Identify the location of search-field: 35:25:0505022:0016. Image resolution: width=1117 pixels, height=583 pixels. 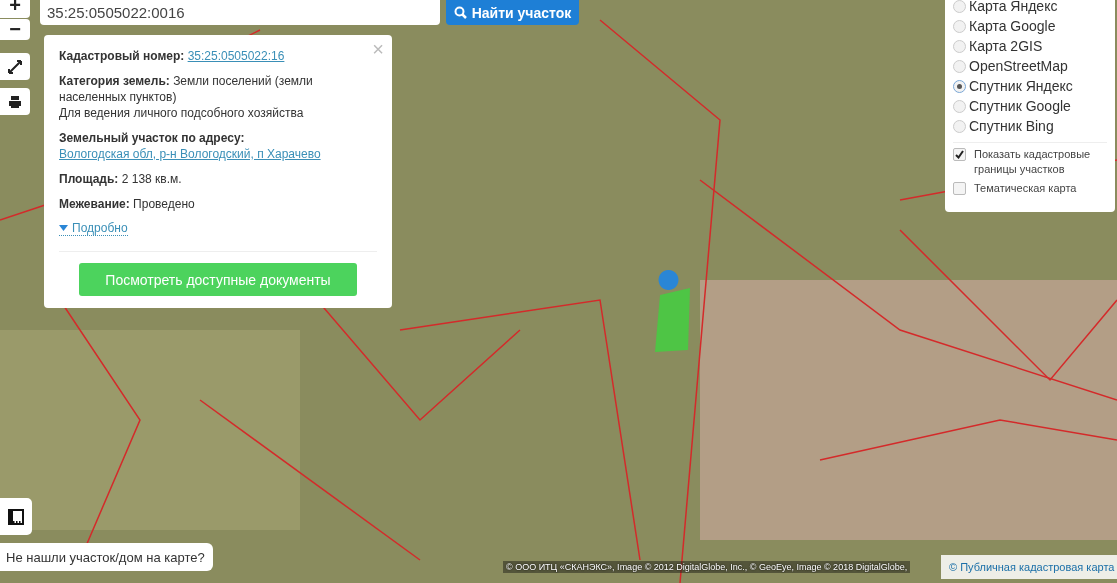
(240, 12).